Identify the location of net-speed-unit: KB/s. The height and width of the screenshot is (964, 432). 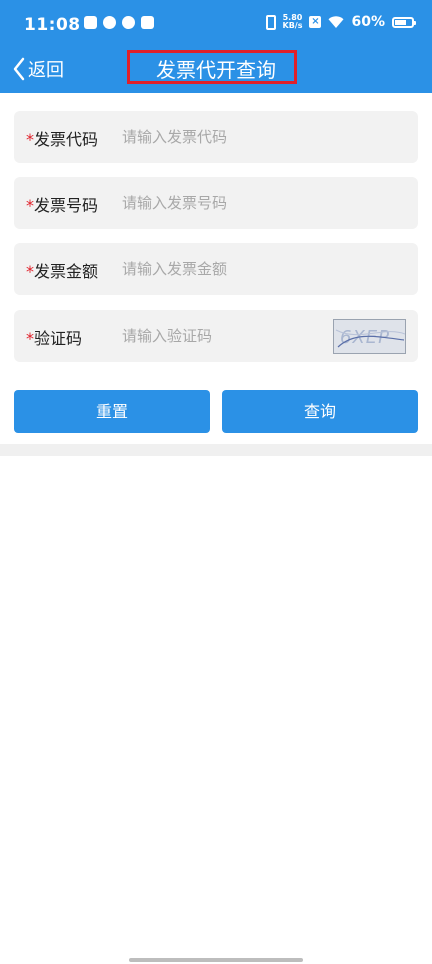
(292, 25).